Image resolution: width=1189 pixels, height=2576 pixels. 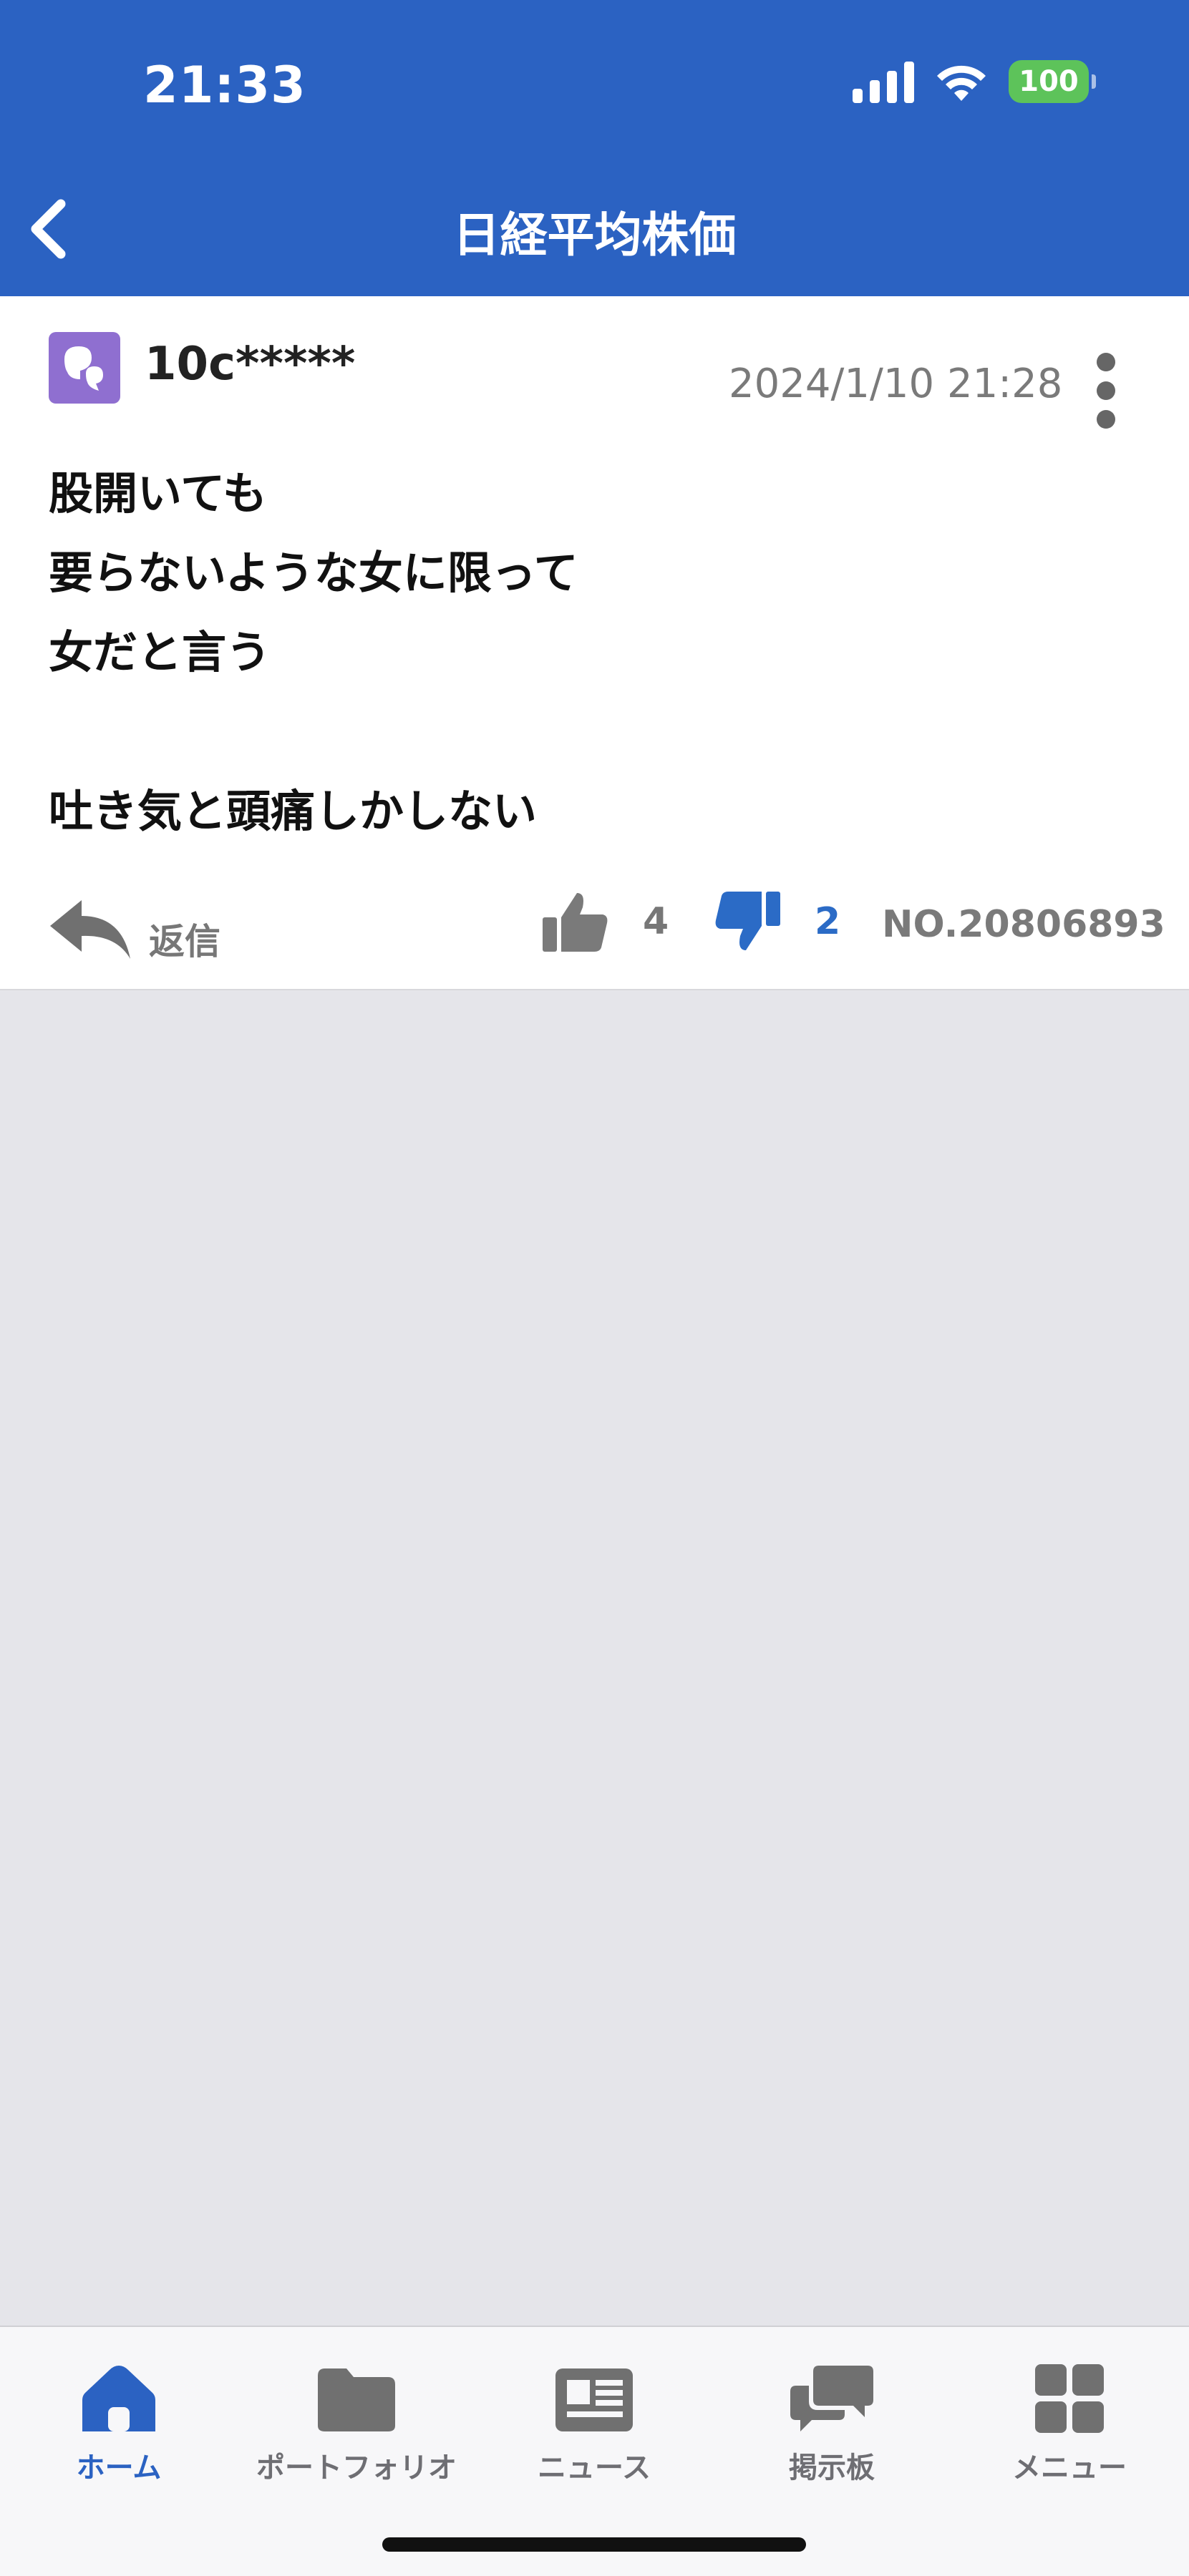 I want to click on newspaper-icon, so click(x=594, y=2399).